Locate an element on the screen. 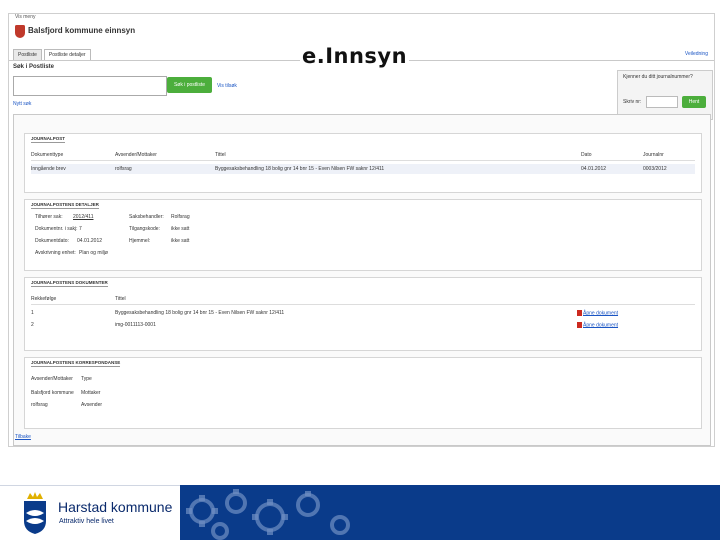 The width and height of the screenshot is (720, 541). table-row: 2 img-0011113-0001 Åpne dokument is located at coordinates (363, 325).